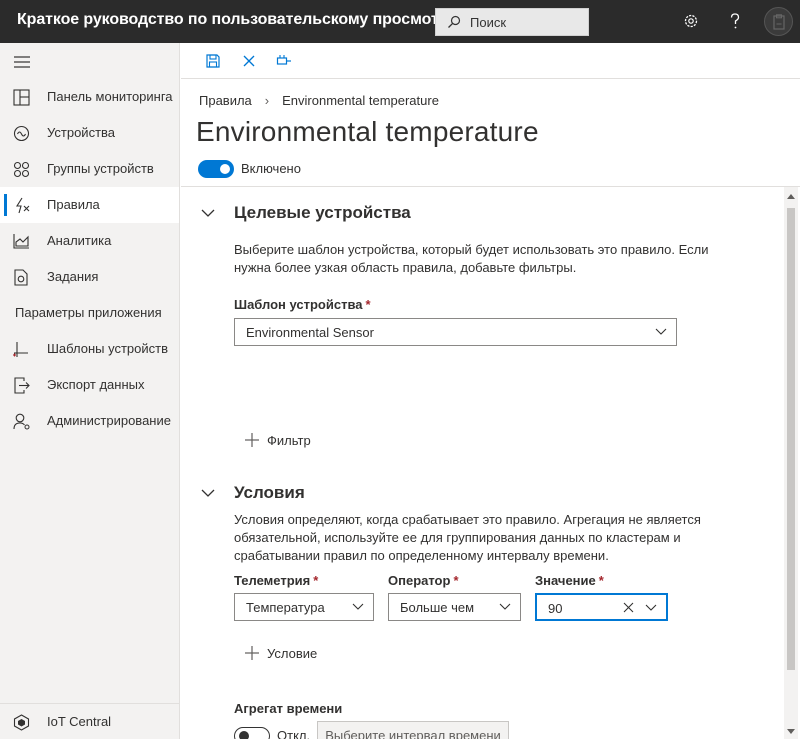  I want to click on rules-icon, so click(23, 205).